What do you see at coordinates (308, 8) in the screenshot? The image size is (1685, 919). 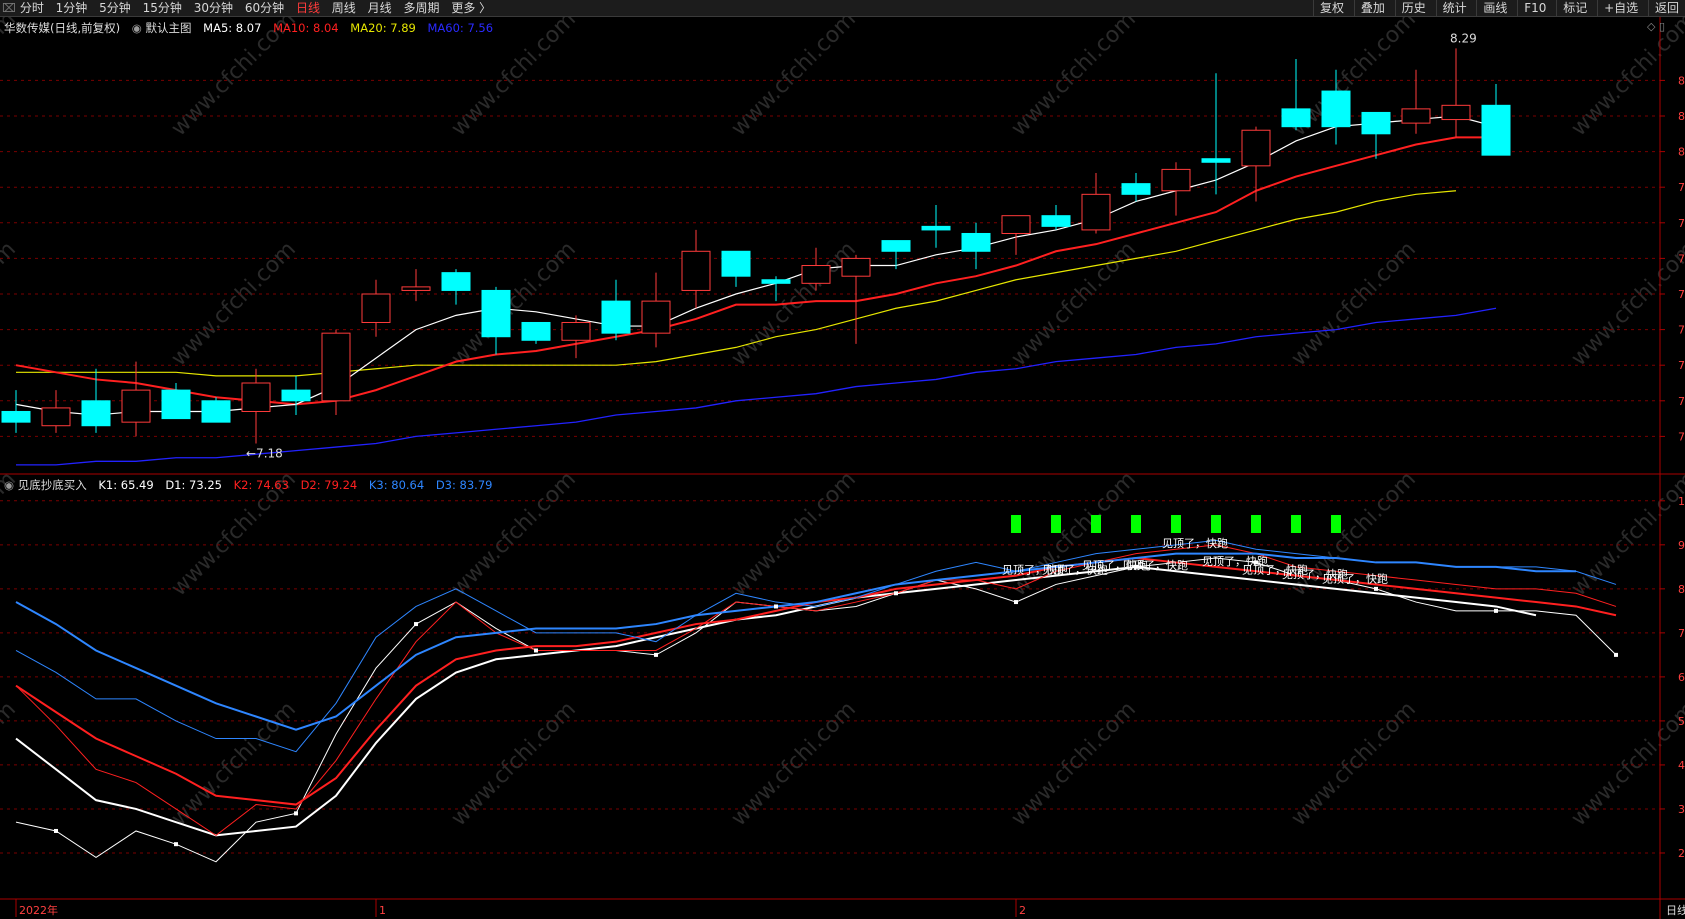 I see `tab-daily: 日线` at bounding box center [308, 8].